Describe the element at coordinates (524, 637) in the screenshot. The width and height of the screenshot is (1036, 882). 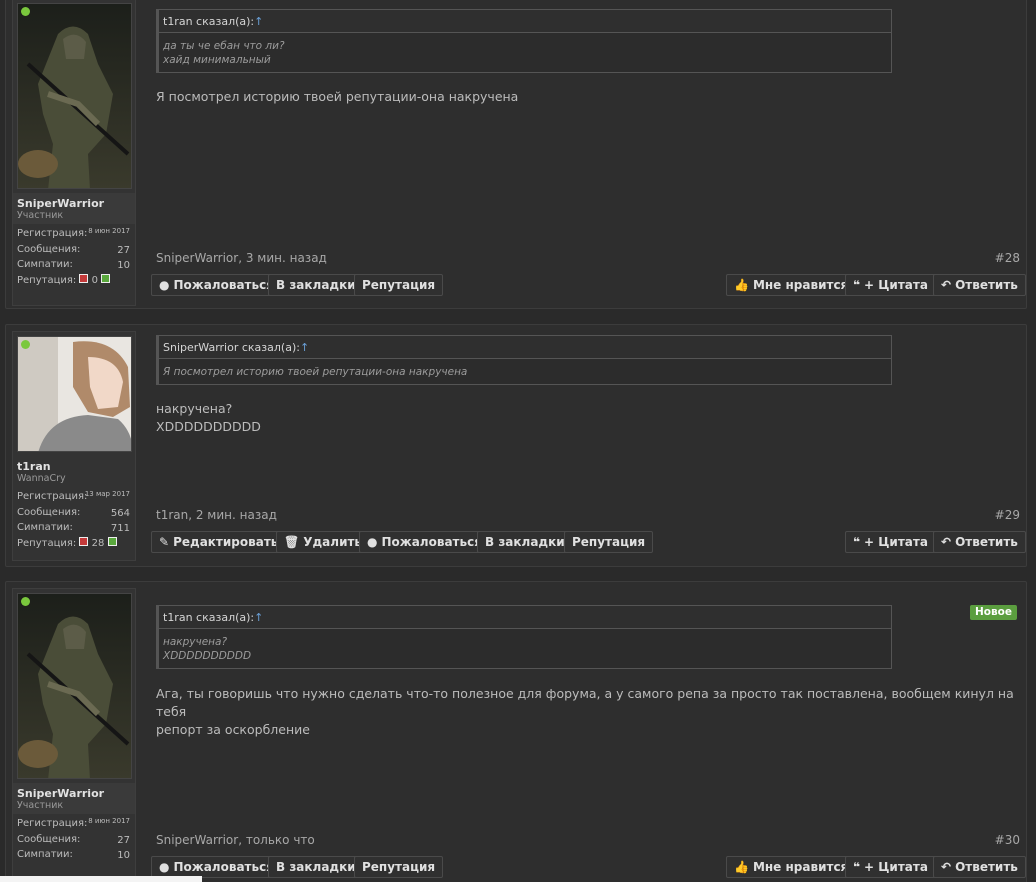
I see `quote-block: t1ran сказал(а):↑ накручена? XDDDDDDDDDD` at that location.